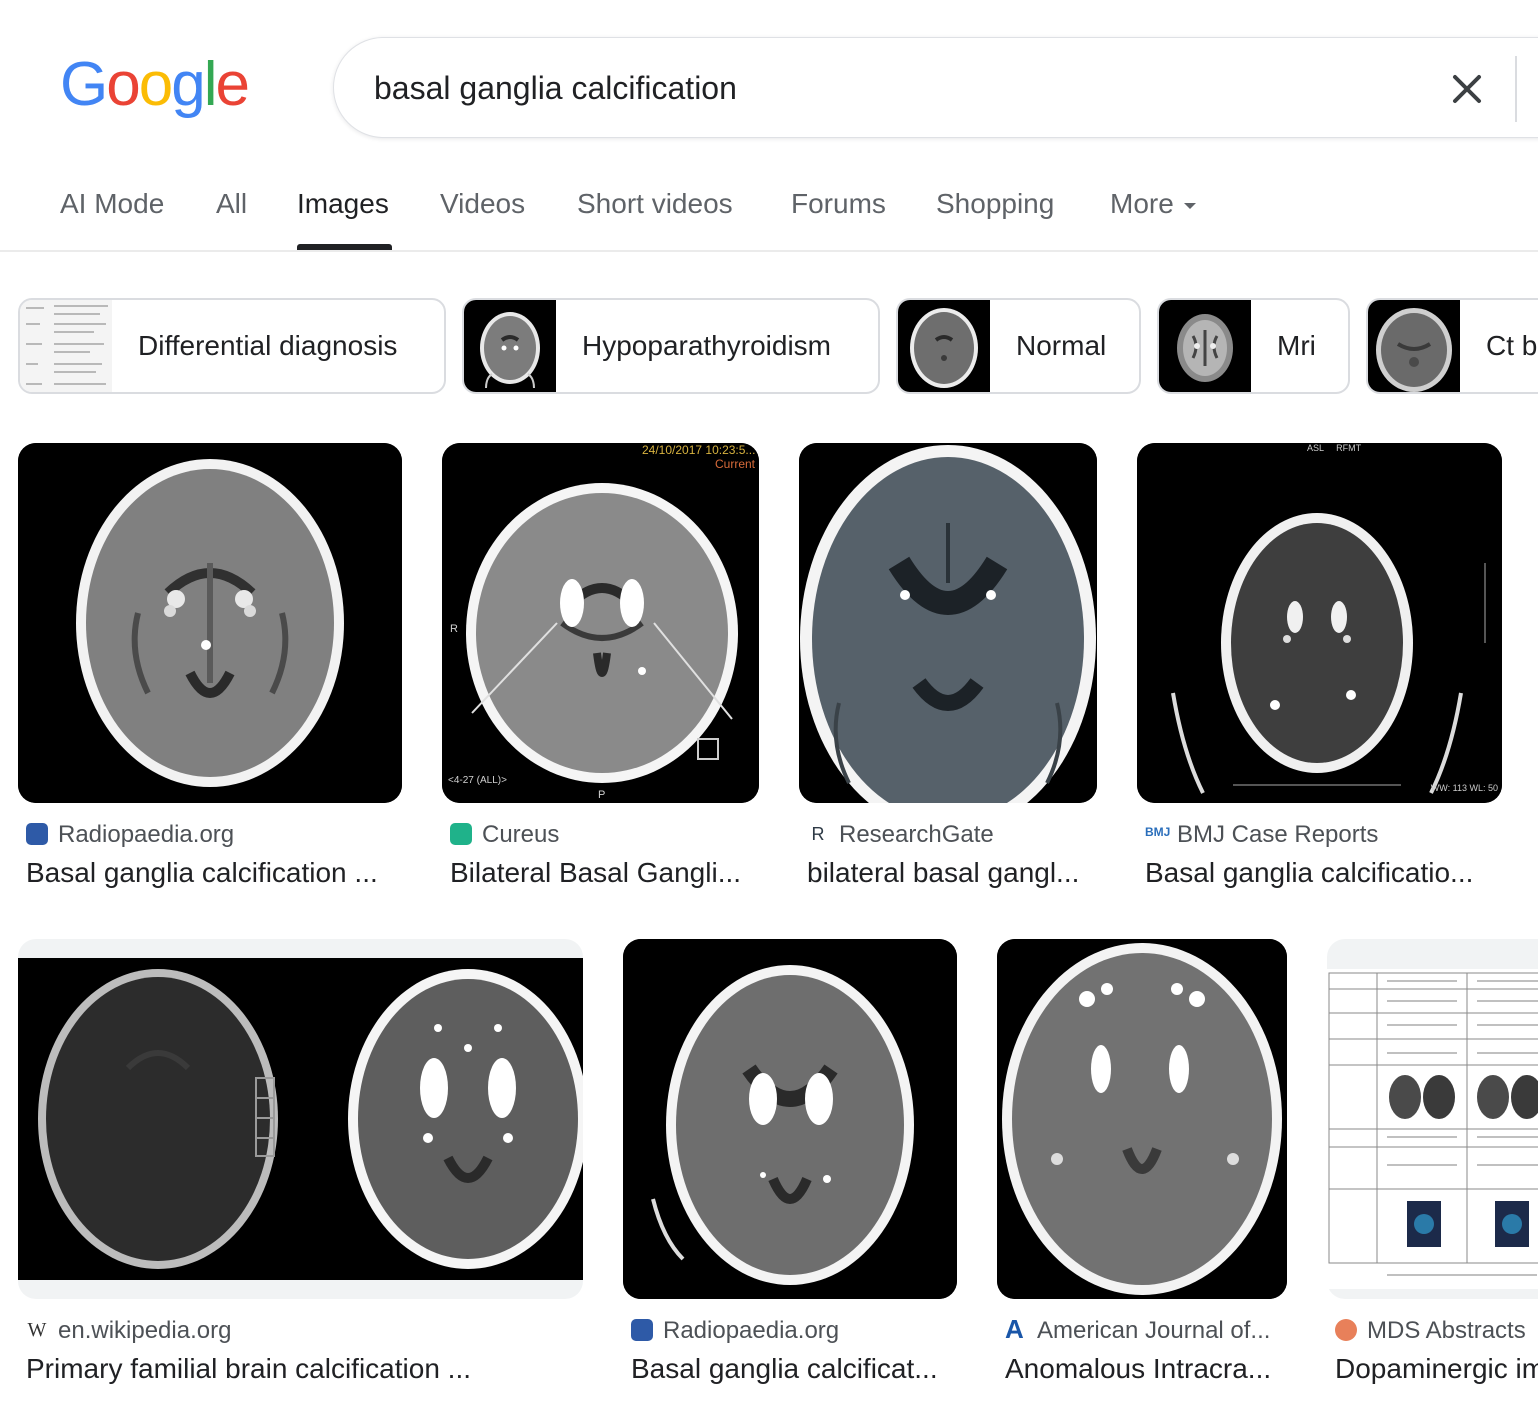 The height and width of the screenshot is (1404, 1538). I want to click on tab-videos: Videos, so click(482, 204).